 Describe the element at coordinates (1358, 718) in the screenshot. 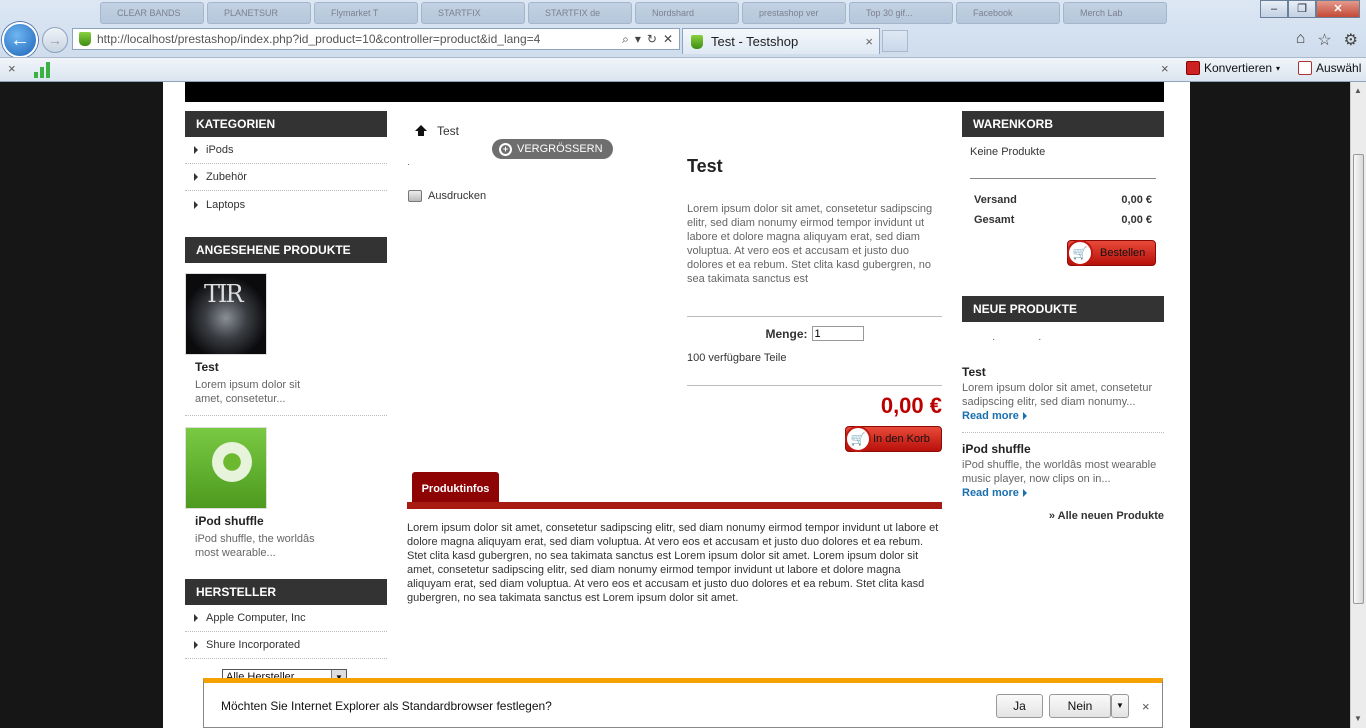

I see `scroll-down-icon: ▼` at that location.